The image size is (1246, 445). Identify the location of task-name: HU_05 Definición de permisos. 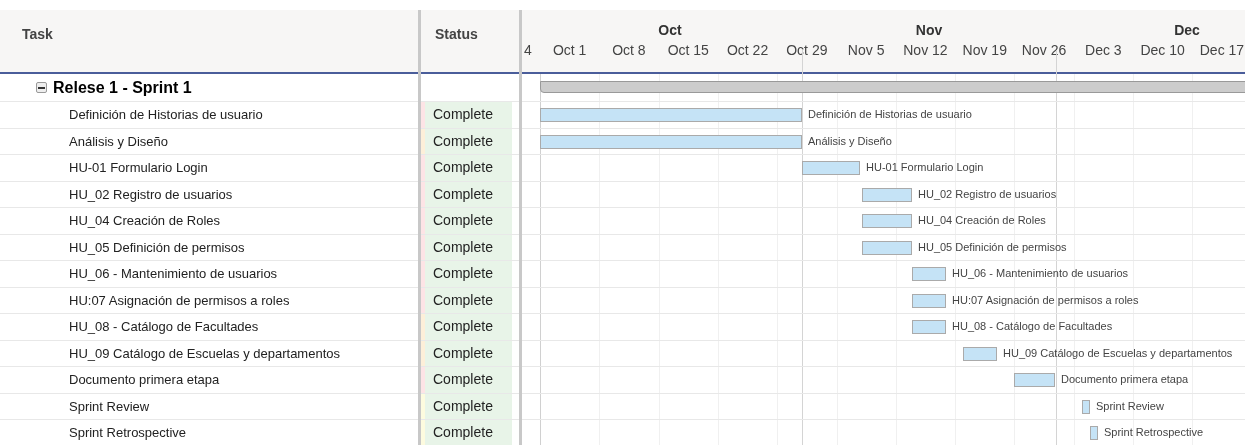
(157, 247).